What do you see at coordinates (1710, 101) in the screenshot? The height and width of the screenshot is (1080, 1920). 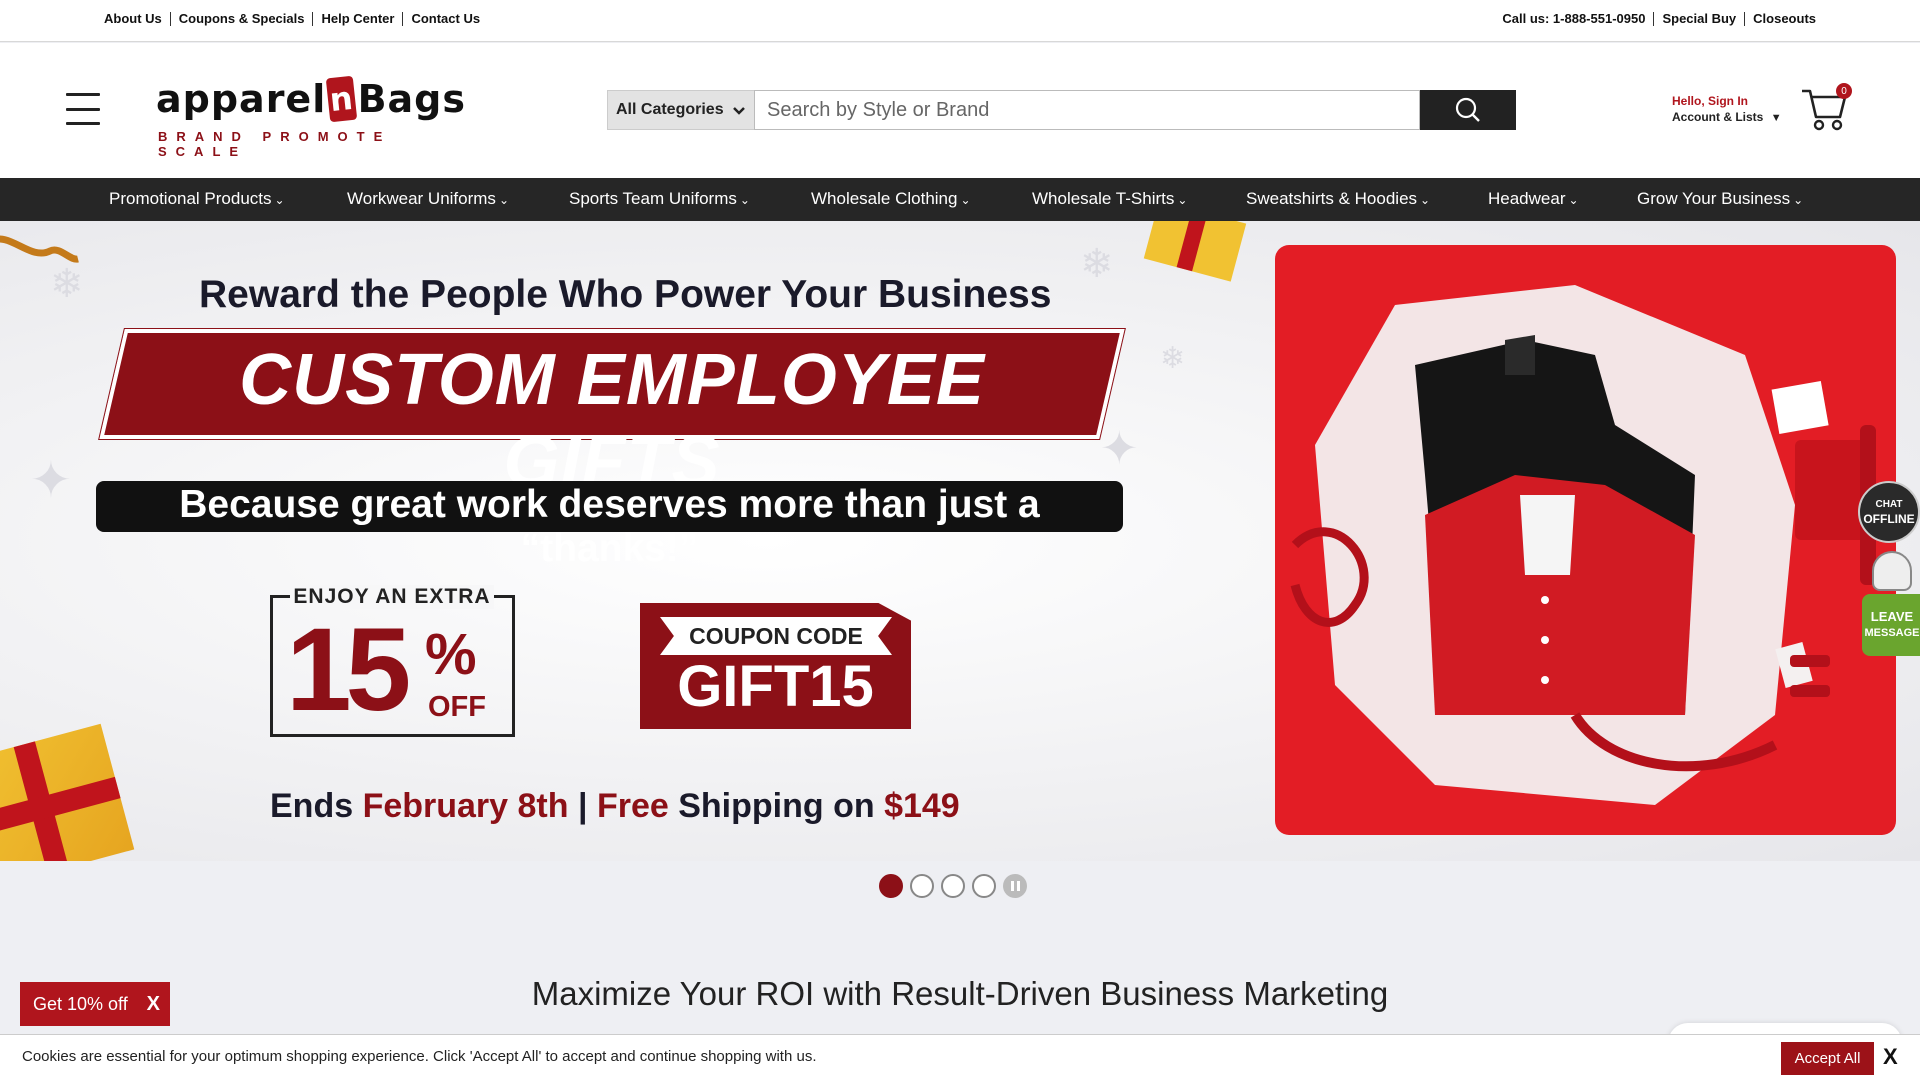 I see `sign-in-greeting: Hello, Sign In` at bounding box center [1710, 101].